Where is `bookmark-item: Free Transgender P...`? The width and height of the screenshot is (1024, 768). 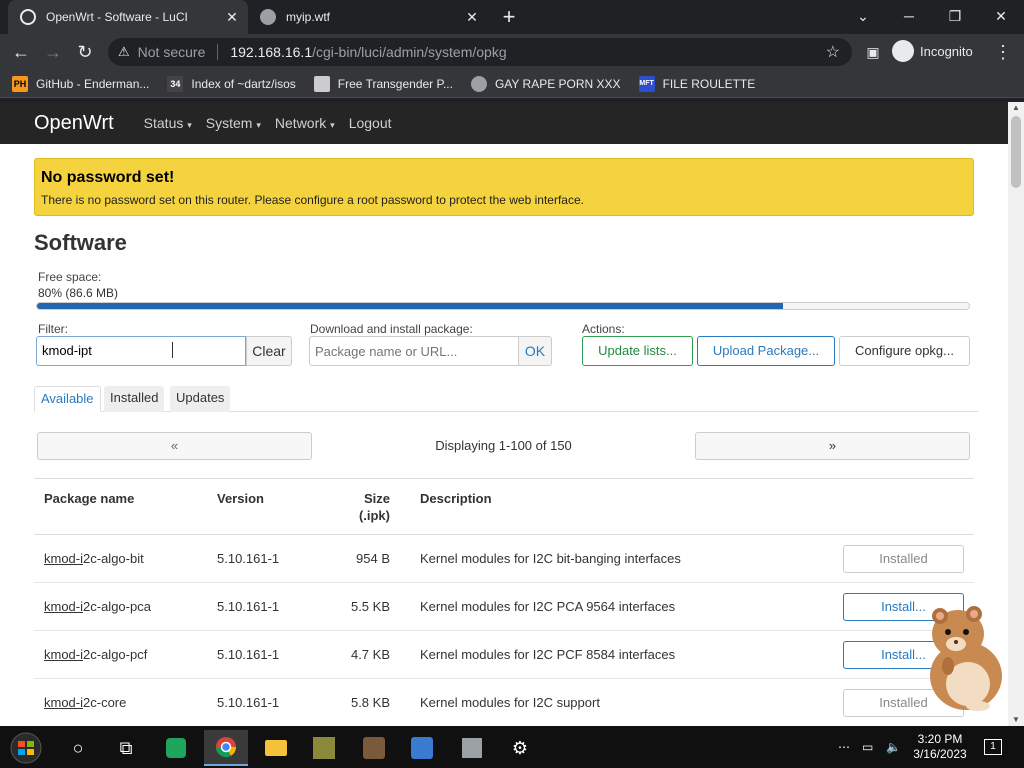
bookmark-item: Free Transgender P... is located at coordinates (383, 83).